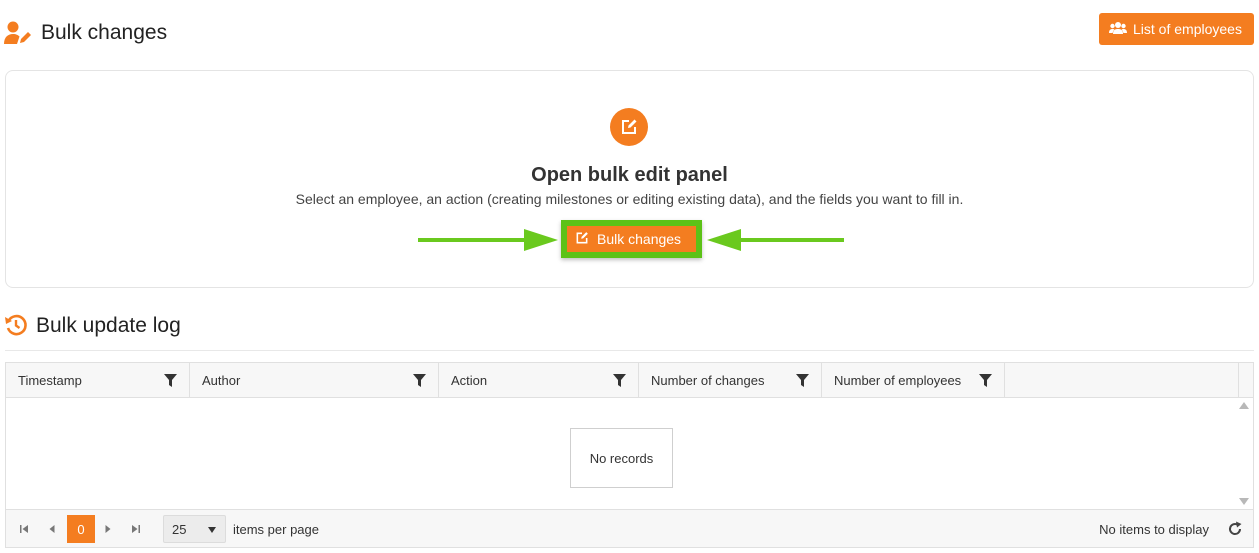 This screenshot has height=553, width=1259. What do you see at coordinates (629, 175) in the screenshot?
I see `panel-heading: Open bulk edit panel` at bounding box center [629, 175].